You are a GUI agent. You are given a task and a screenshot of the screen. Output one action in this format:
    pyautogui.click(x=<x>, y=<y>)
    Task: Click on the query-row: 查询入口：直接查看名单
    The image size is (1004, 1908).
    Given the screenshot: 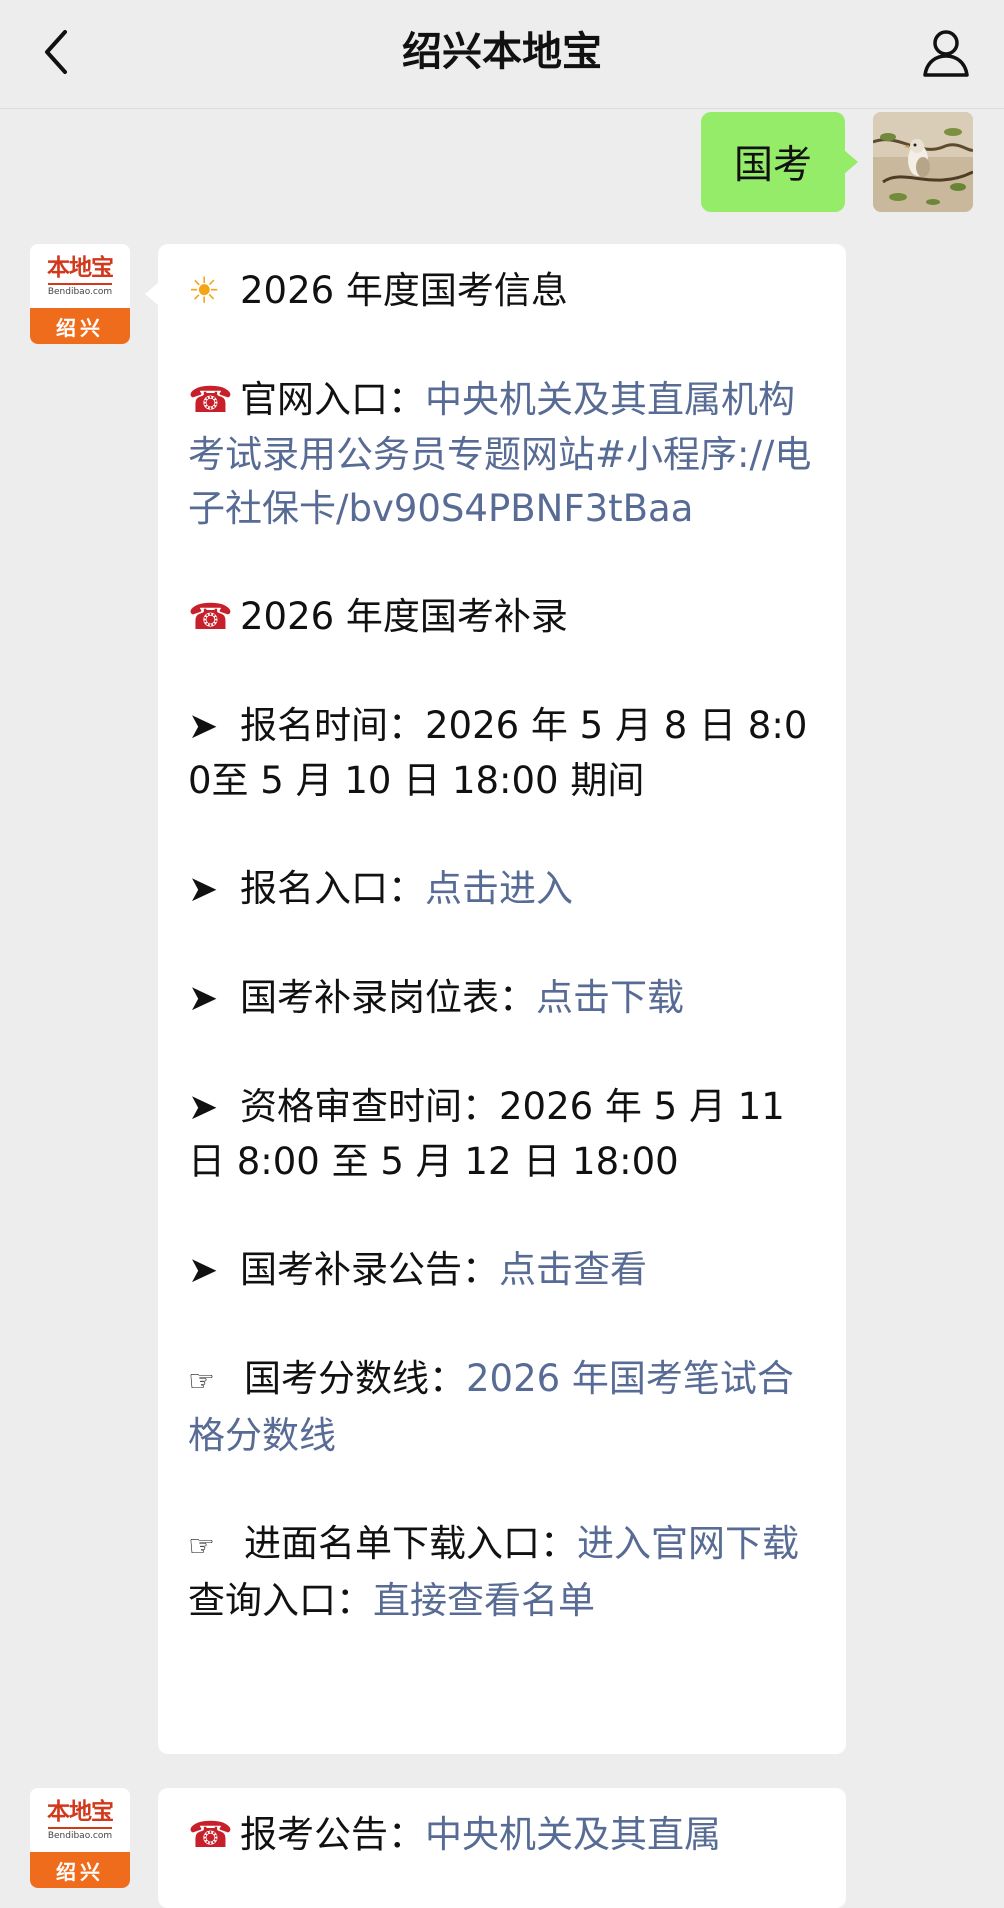 What is the action you would take?
    pyautogui.click(x=502, y=1601)
    